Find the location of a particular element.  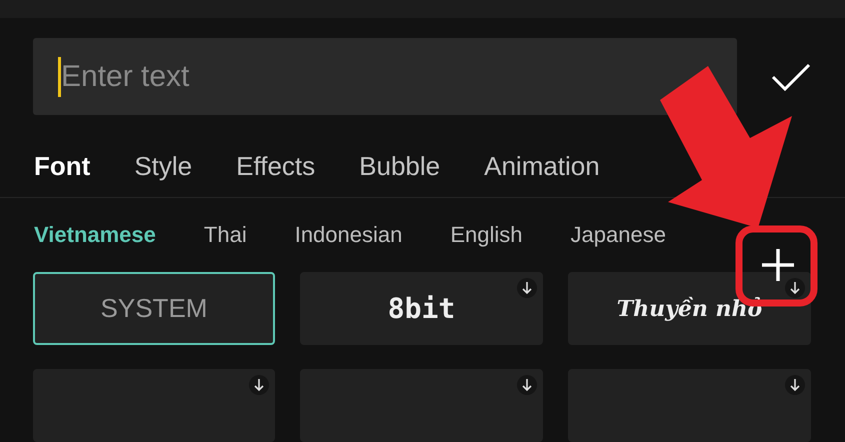

tab: Animation is located at coordinates (542, 166).